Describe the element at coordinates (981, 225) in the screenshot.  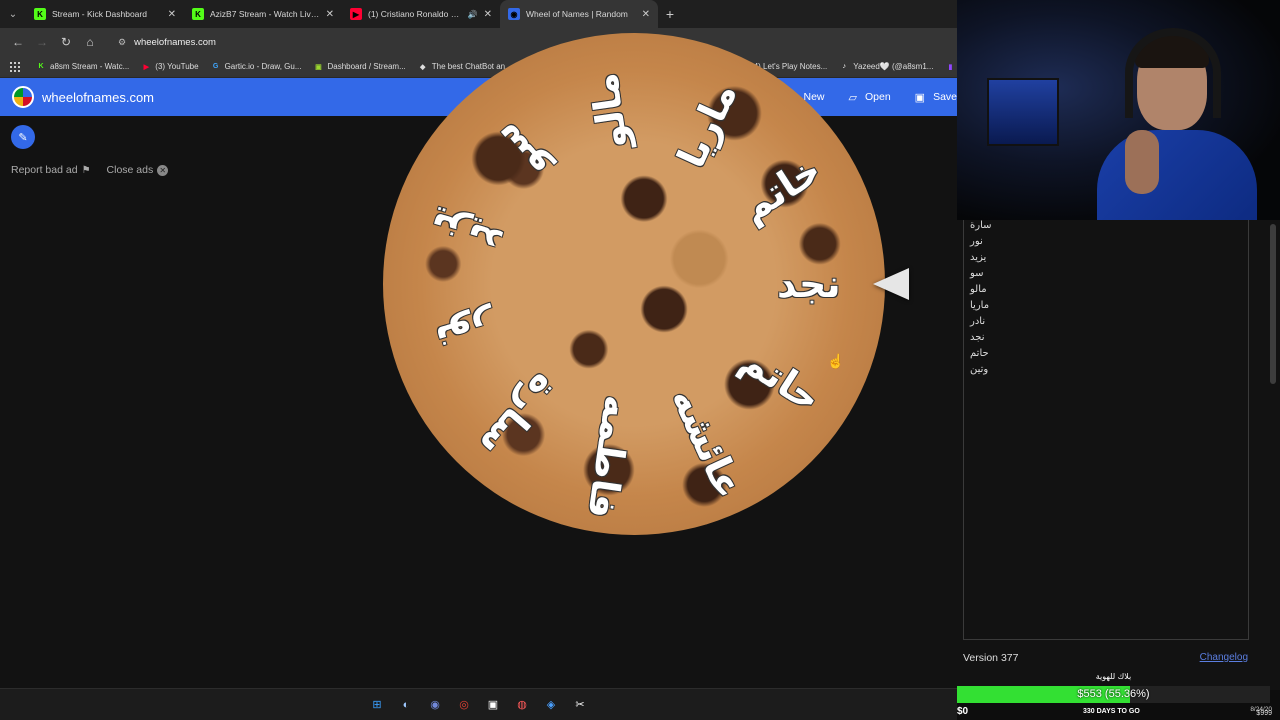
I see `entry-item: سارة` at that location.